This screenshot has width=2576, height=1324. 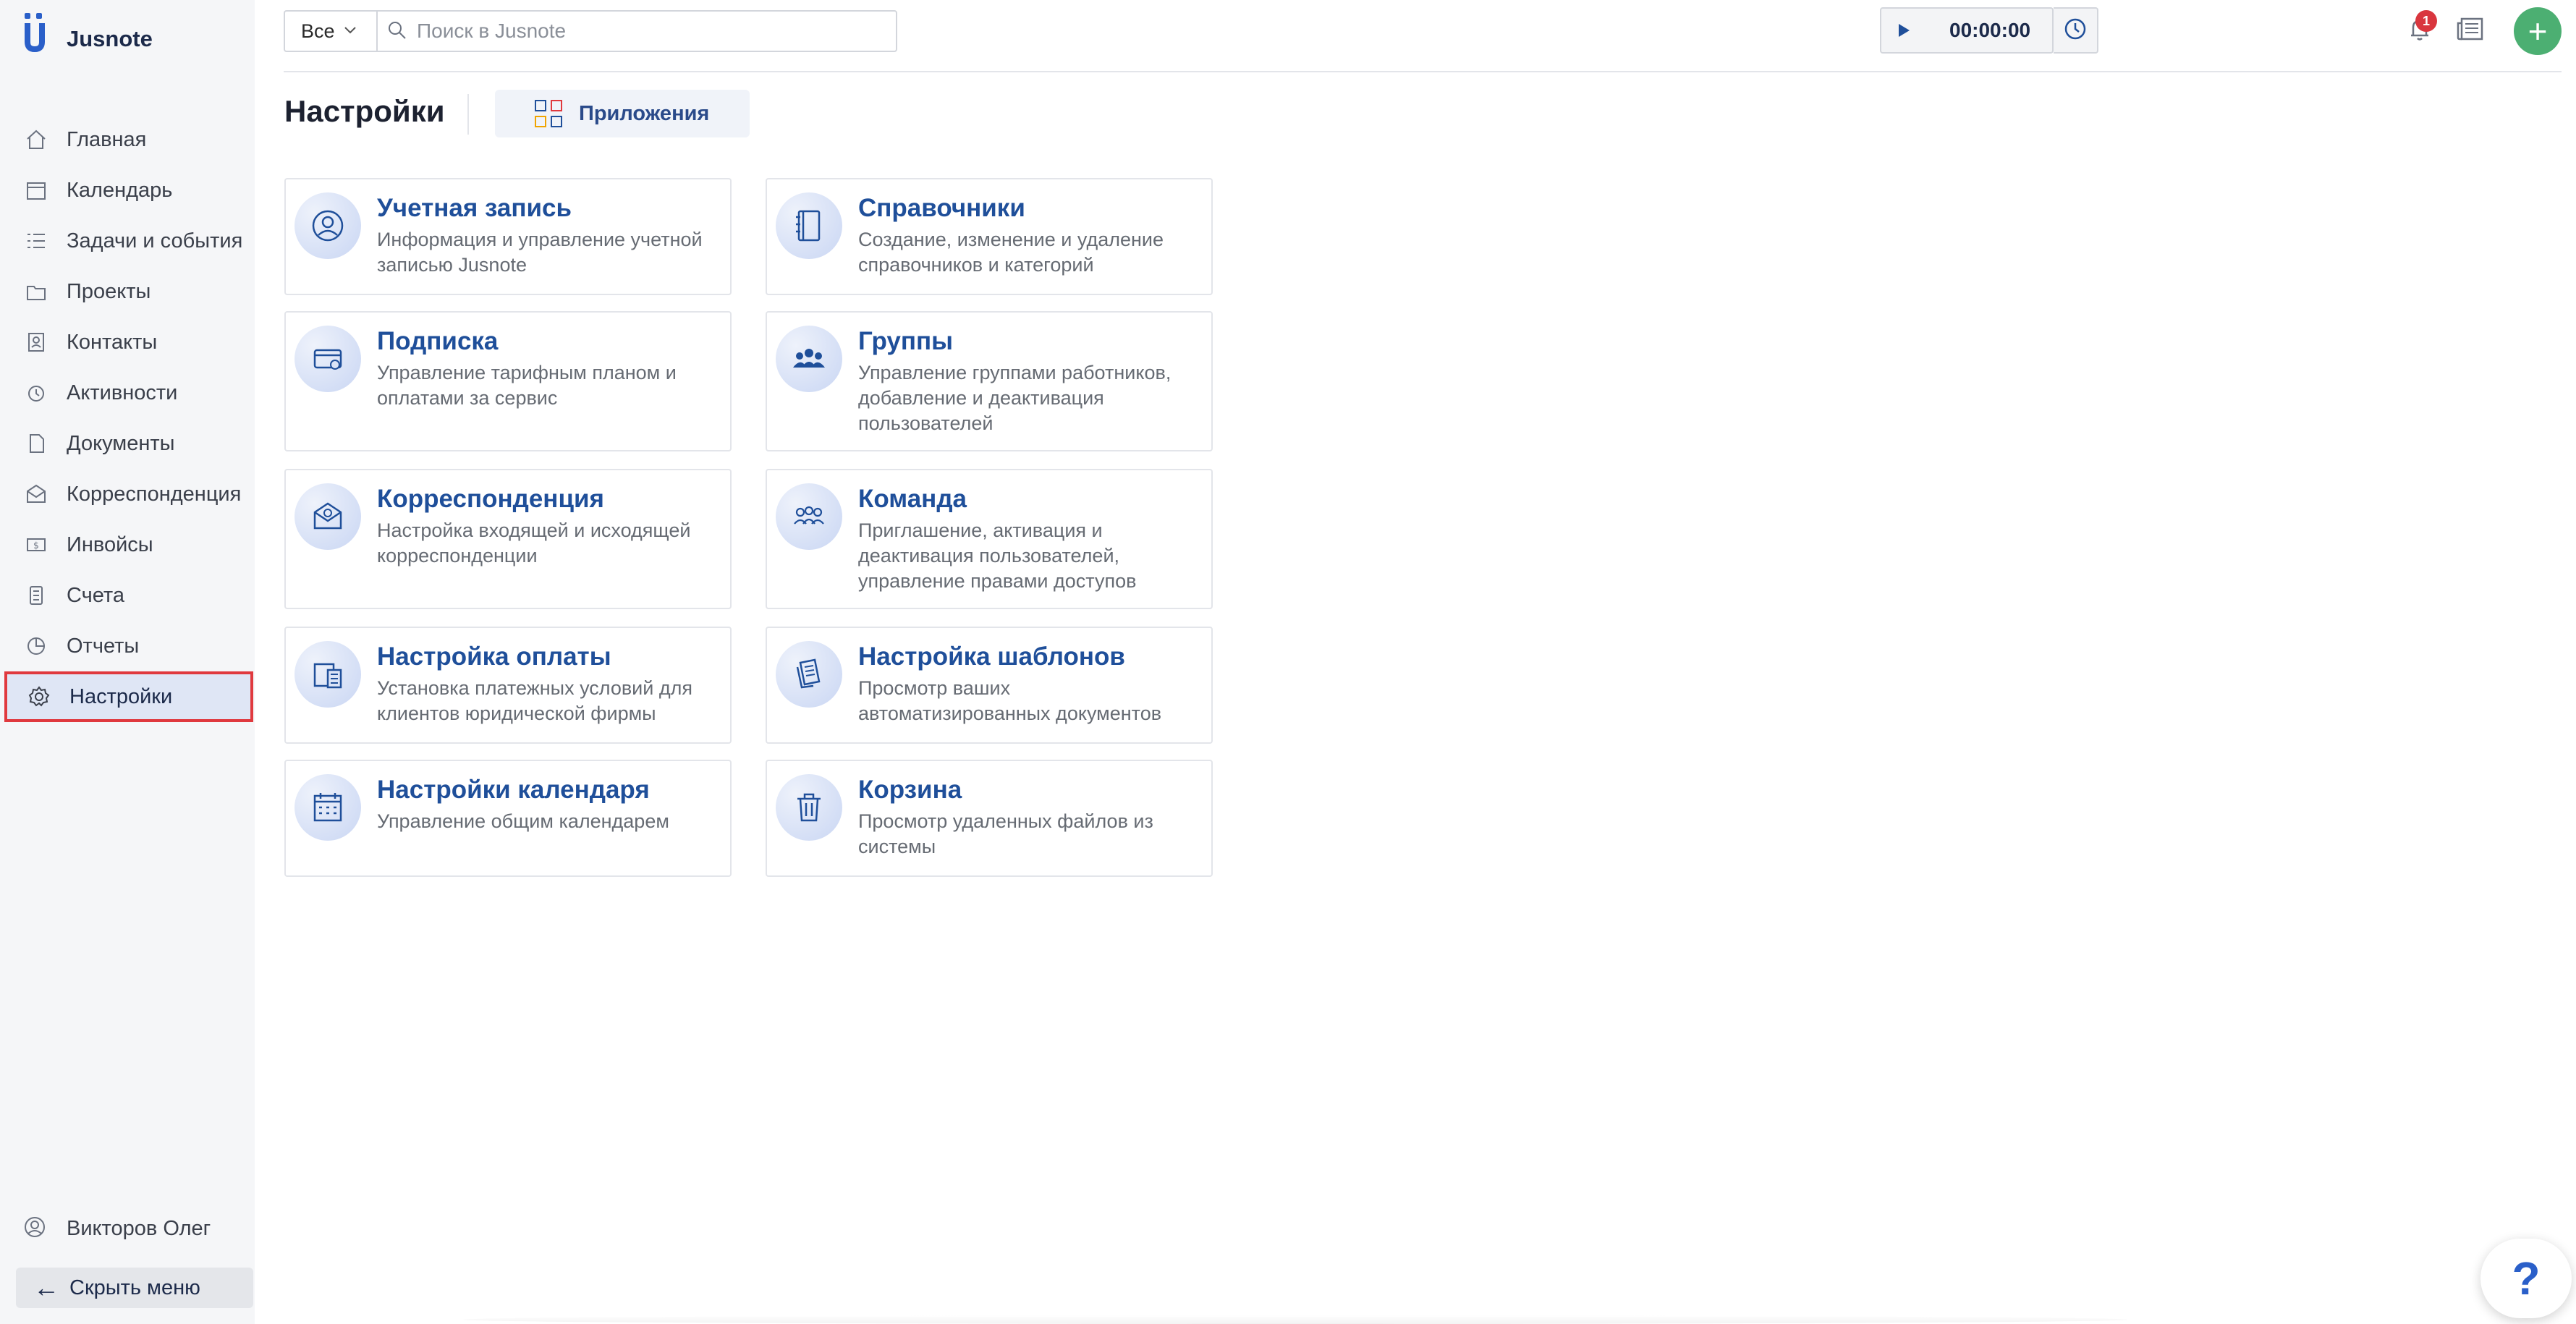 What do you see at coordinates (809, 359) in the screenshot?
I see `groups-icon` at bounding box center [809, 359].